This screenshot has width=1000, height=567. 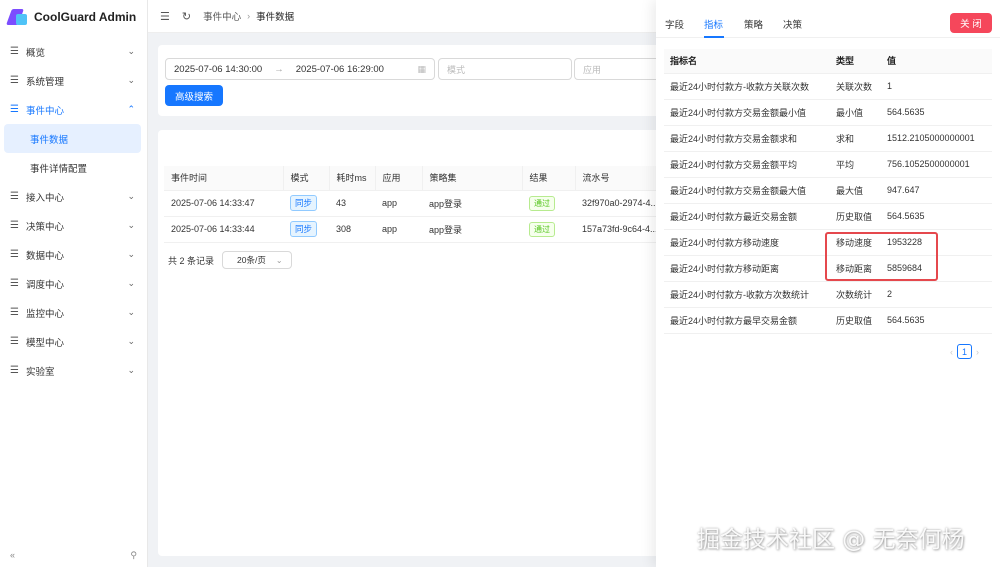 What do you see at coordinates (45, 111) in the screenshot?
I see `sidebar-item-label: 事件中心` at bounding box center [45, 111].